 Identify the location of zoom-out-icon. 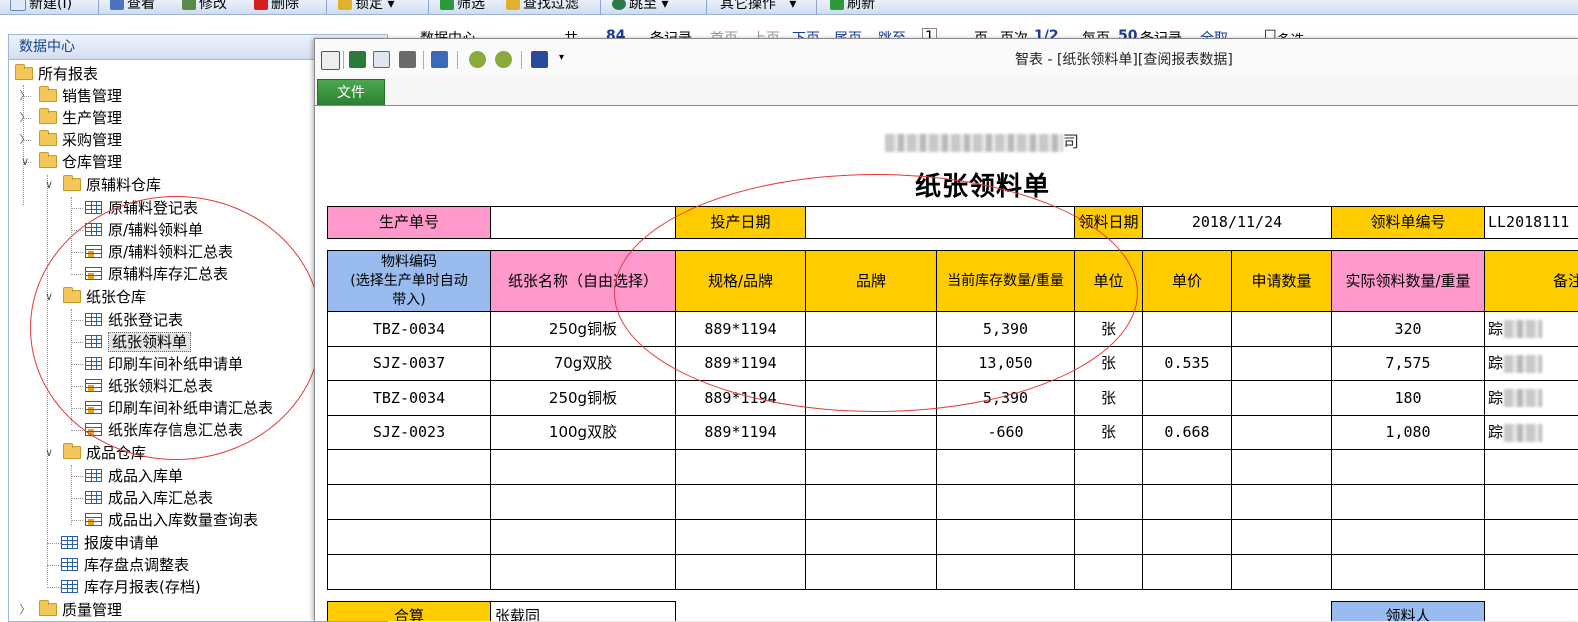
(503, 59).